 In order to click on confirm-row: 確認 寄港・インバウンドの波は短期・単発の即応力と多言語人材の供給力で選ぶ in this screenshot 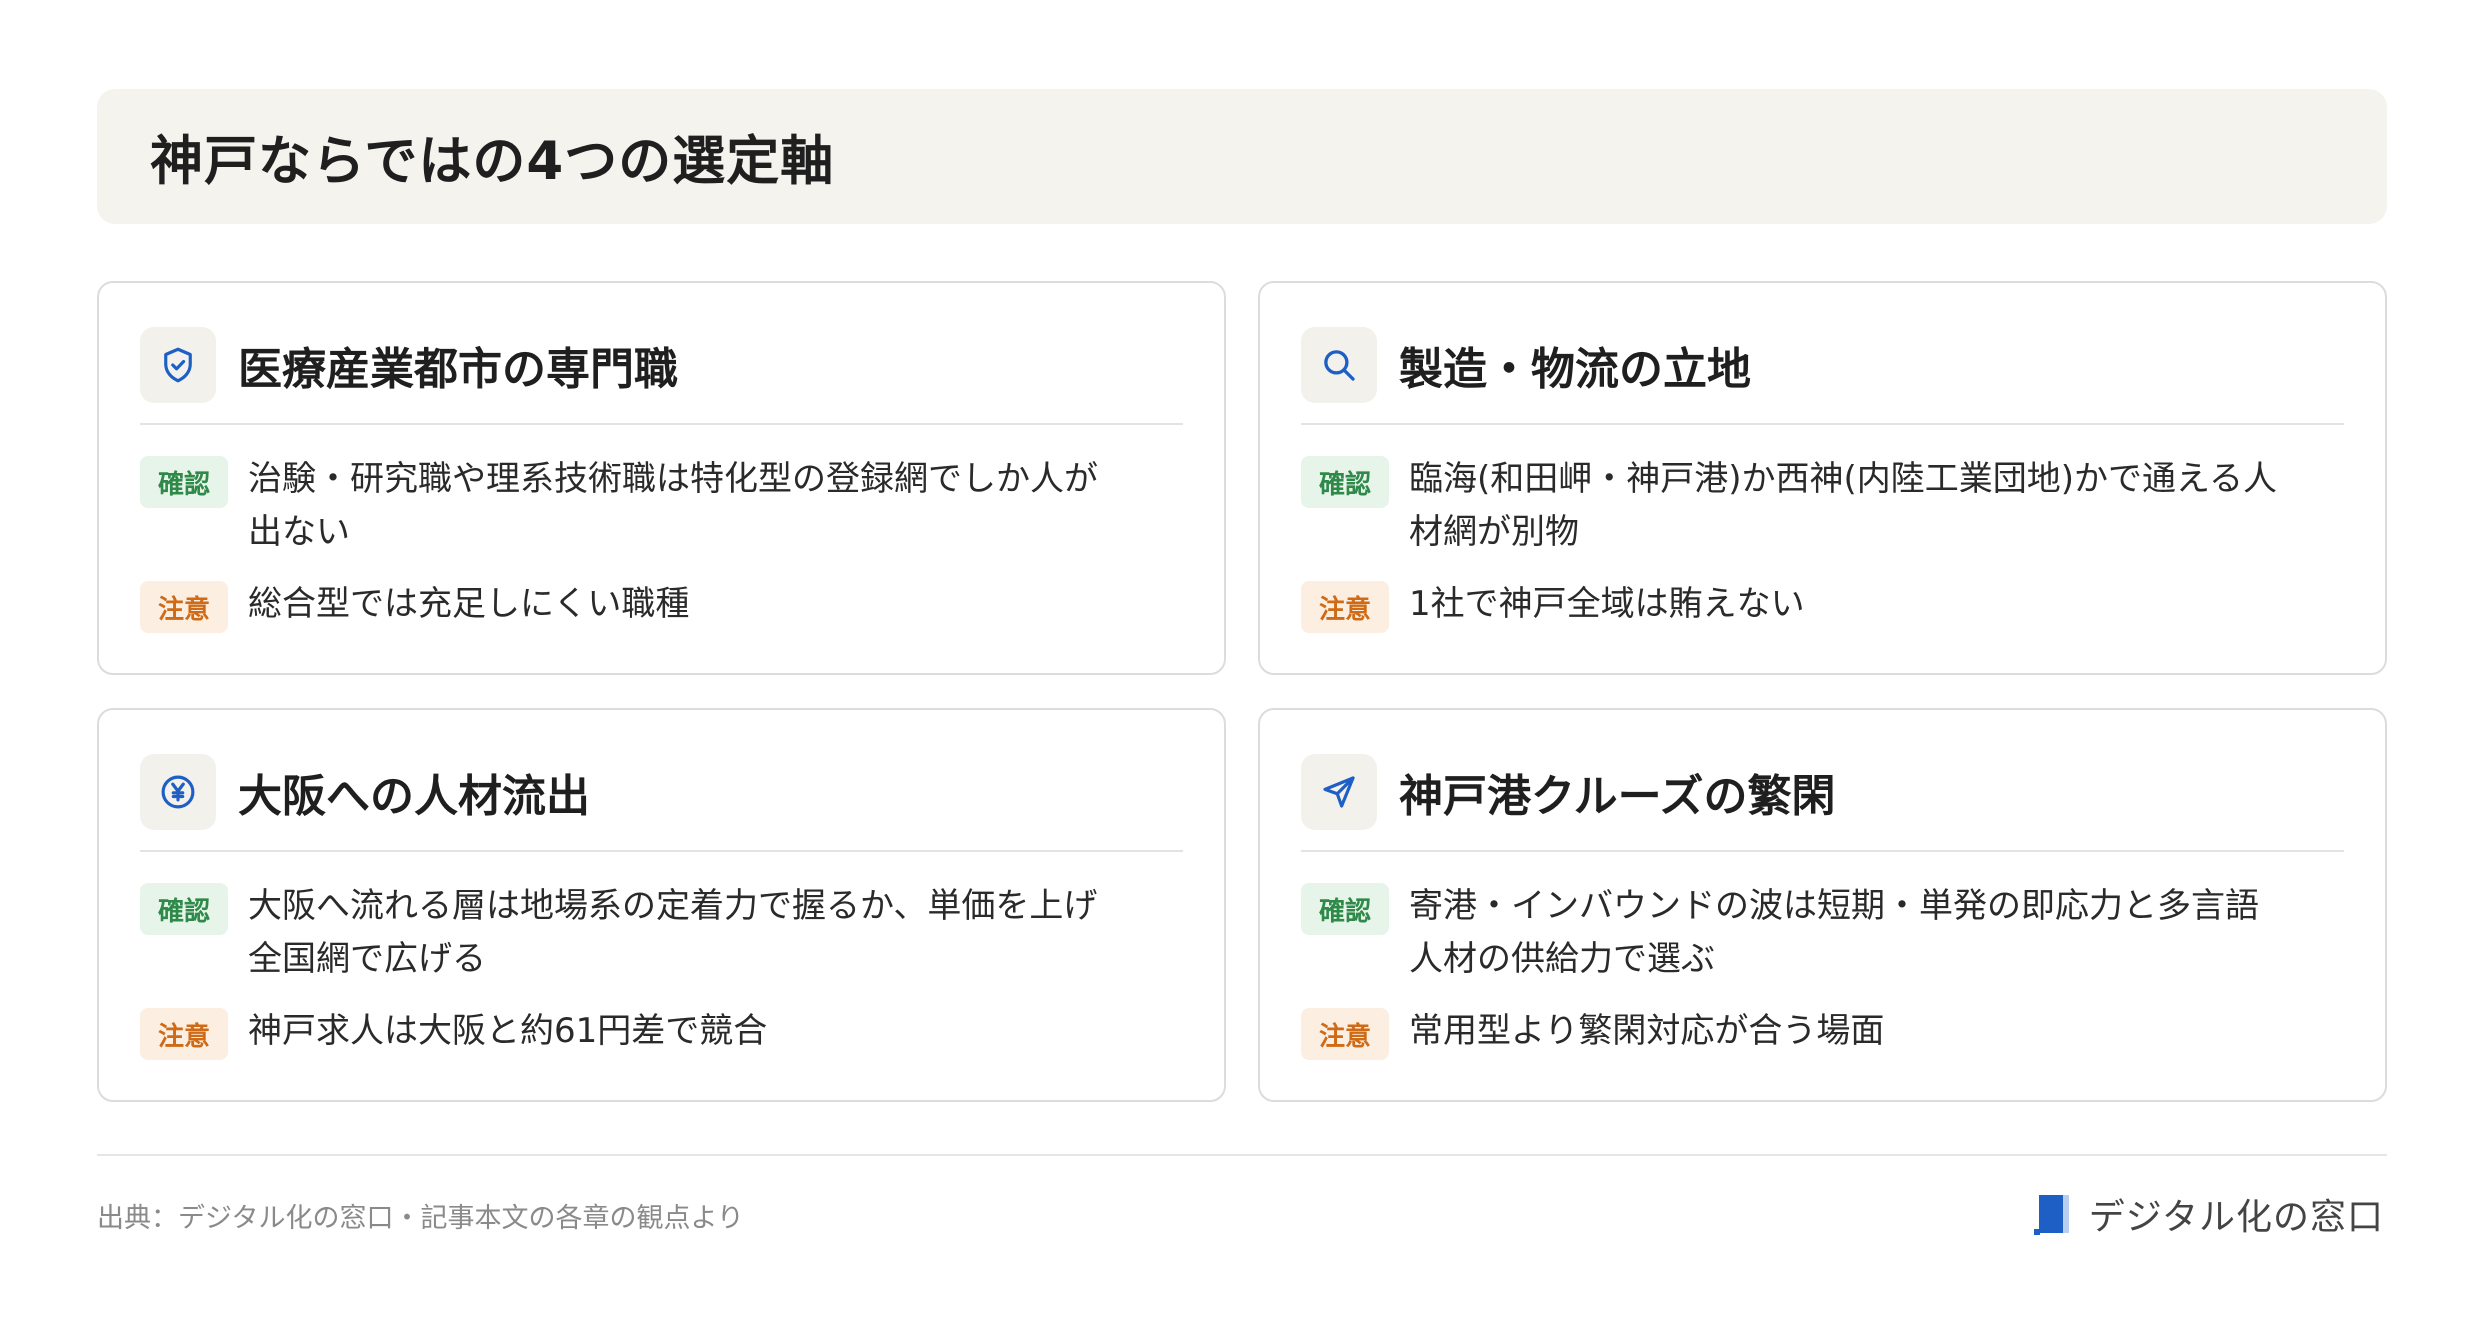, I will do `click(1813, 933)`.